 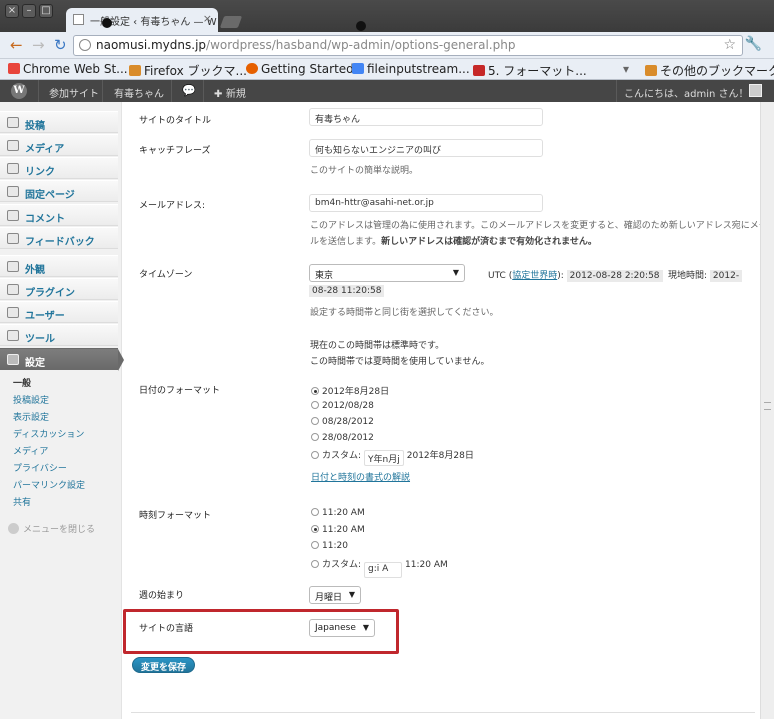 I want to click on globe-icon, so click(x=85, y=45).